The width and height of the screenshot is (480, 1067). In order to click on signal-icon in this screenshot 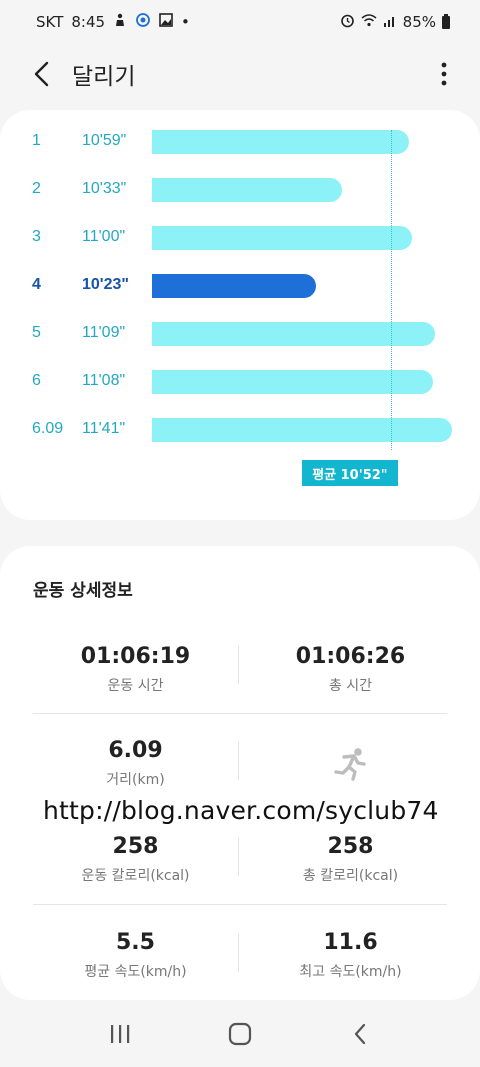, I will do `click(390, 22)`.